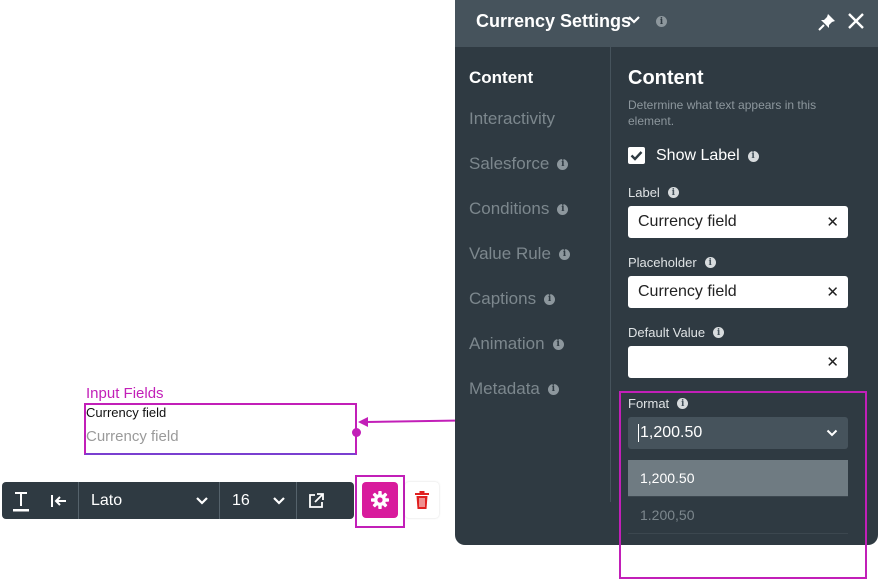 The height and width of the screenshot is (581, 878). I want to click on nav-item-label: Interactivity, so click(512, 118).